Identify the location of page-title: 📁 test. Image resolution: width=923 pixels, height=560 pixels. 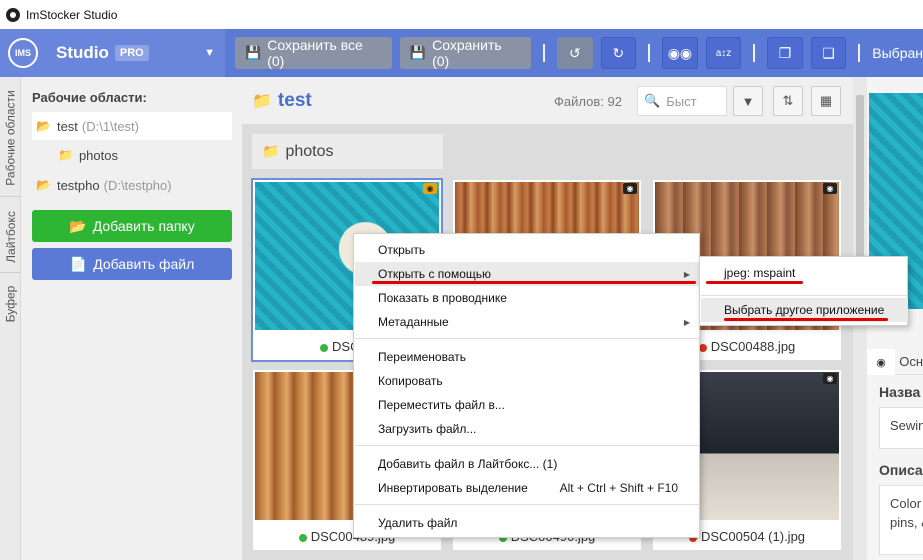
(282, 101).